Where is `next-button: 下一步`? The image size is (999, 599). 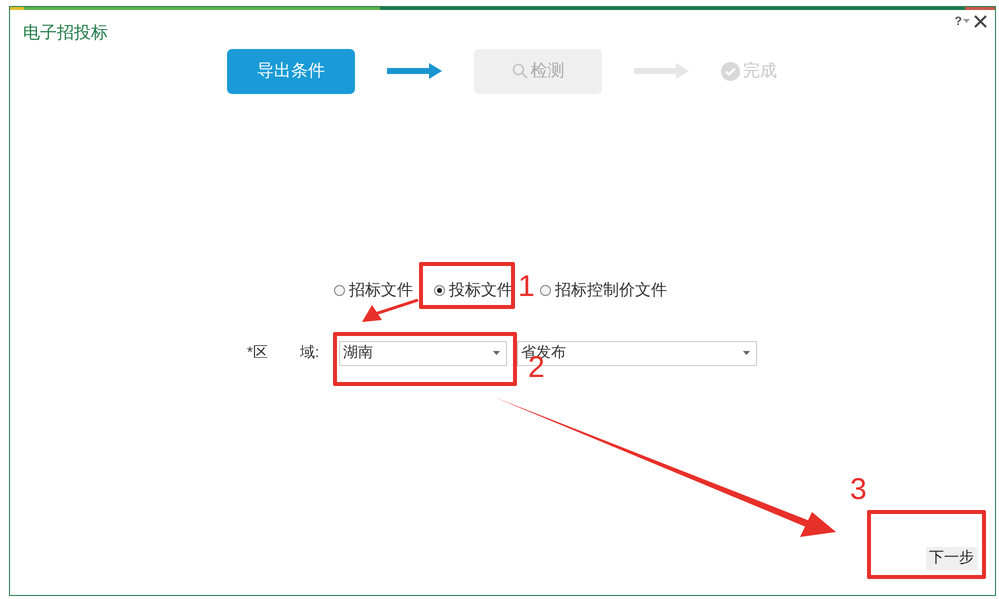
next-button: 下一步 is located at coordinates (951, 558).